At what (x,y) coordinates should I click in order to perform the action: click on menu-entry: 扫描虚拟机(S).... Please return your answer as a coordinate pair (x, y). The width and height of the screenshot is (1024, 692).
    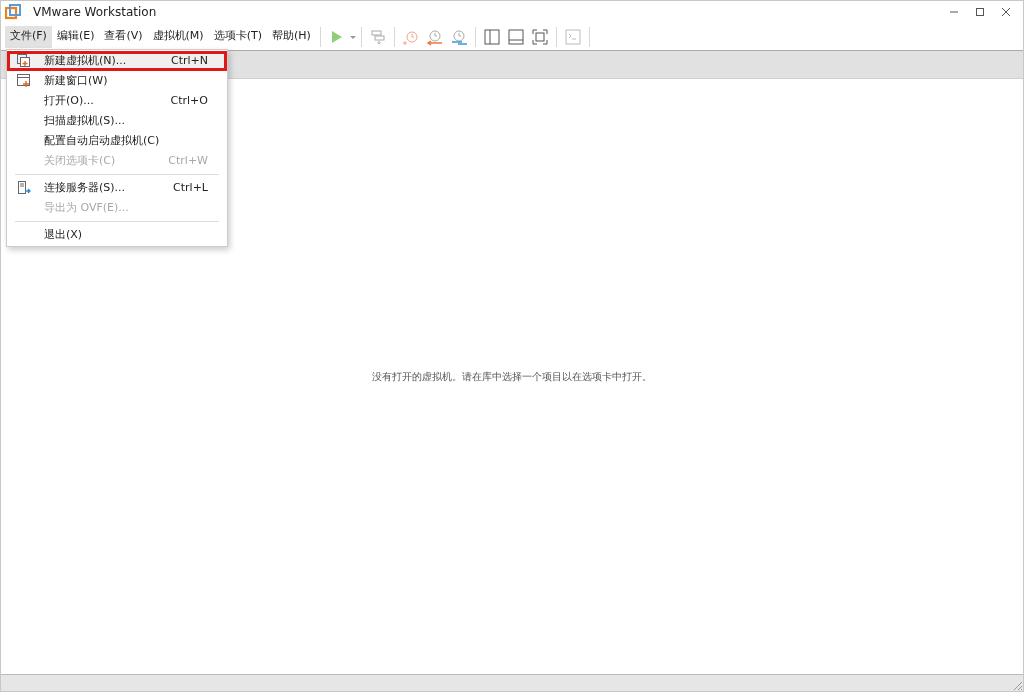
    Looking at the image, I should click on (117, 121).